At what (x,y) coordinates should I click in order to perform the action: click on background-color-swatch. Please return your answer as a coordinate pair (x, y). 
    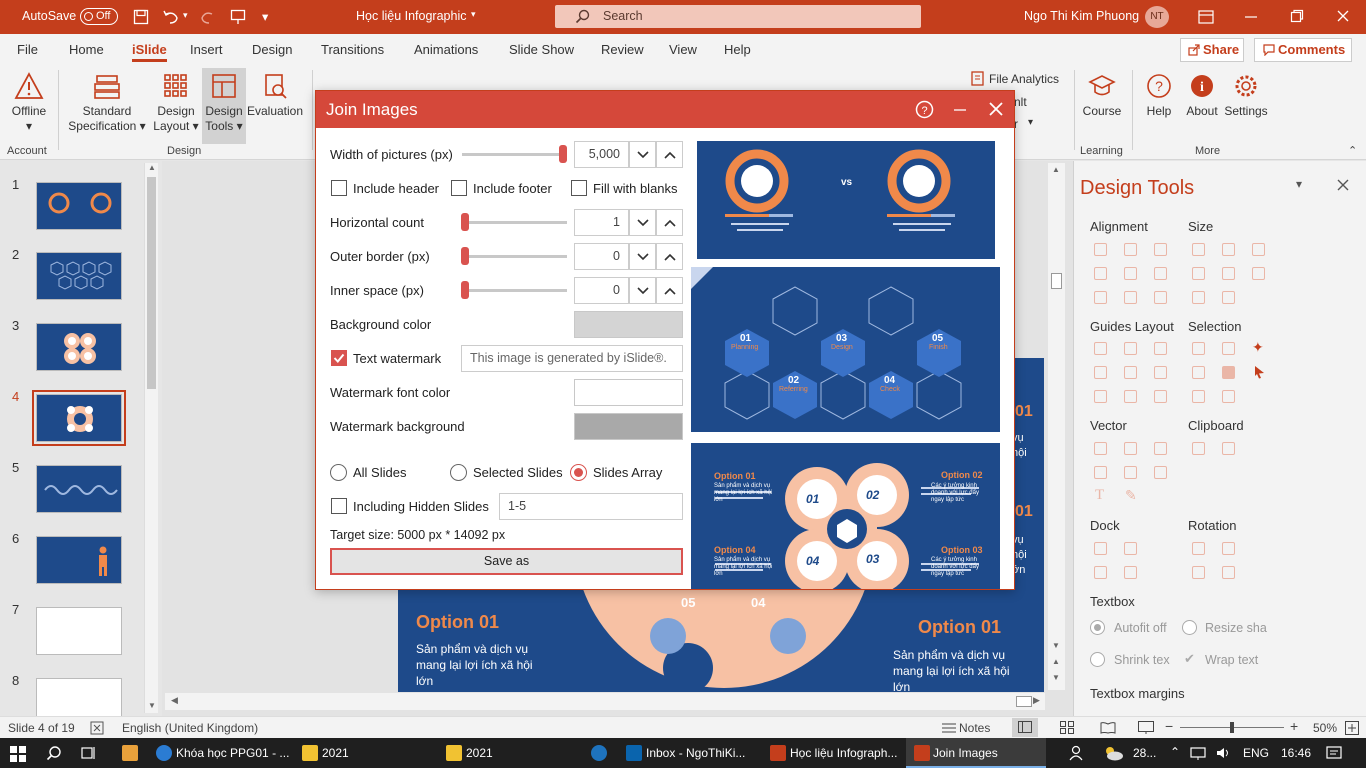
    Looking at the image, I should click on (628, 324).